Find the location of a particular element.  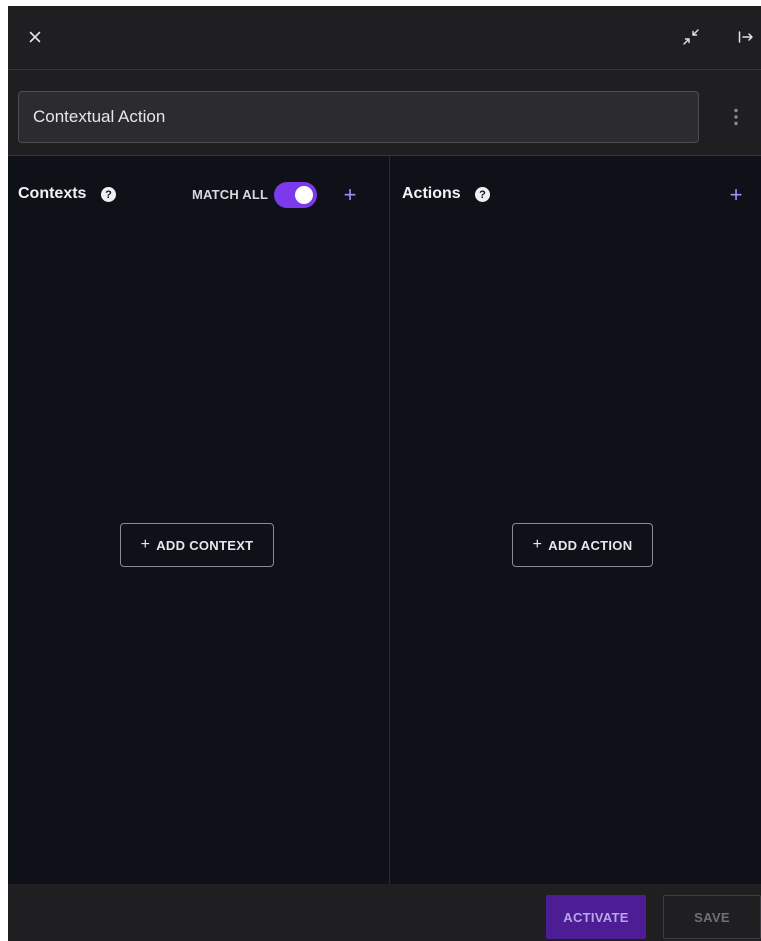

match-all-toggle is located at coordinates (295, 195).